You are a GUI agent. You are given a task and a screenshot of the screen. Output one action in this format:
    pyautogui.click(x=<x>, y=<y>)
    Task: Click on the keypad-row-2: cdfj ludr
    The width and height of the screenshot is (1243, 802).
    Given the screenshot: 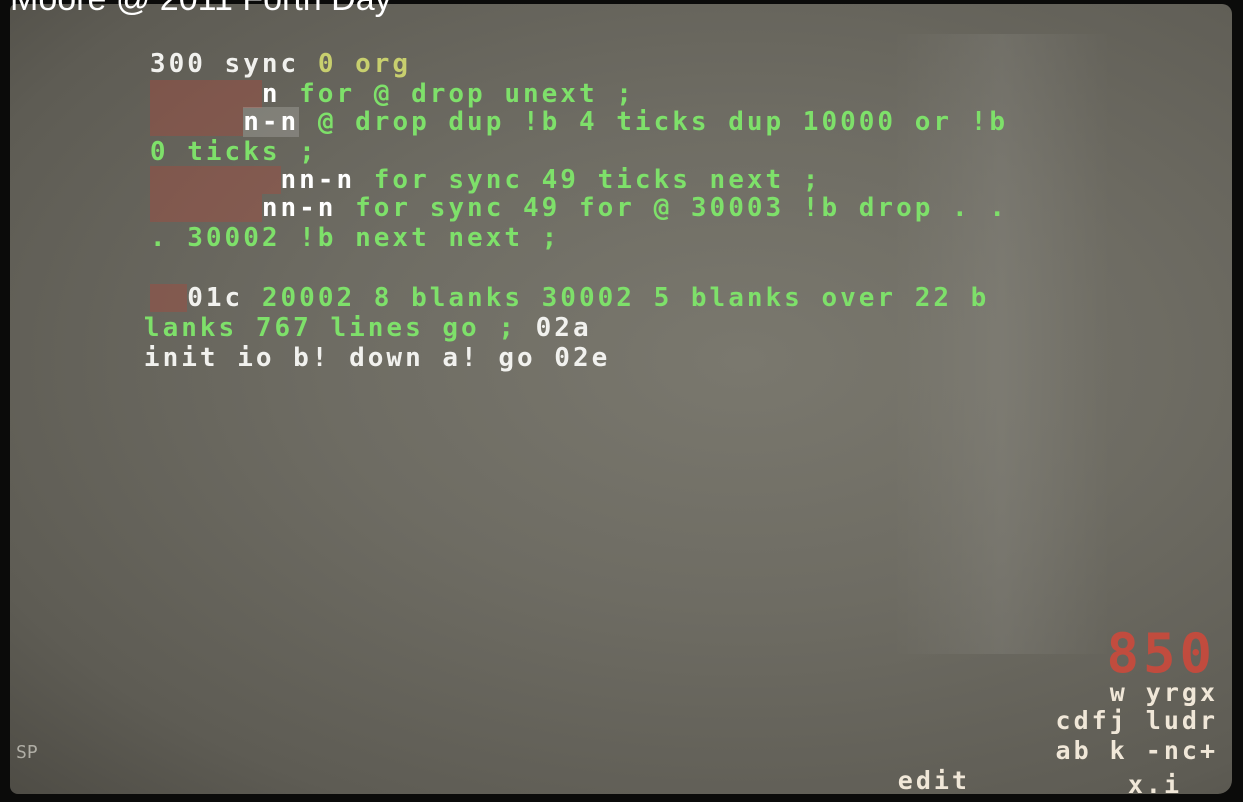 What is the action you would take?
    pyautogui.click(x=1136, y=720)
    